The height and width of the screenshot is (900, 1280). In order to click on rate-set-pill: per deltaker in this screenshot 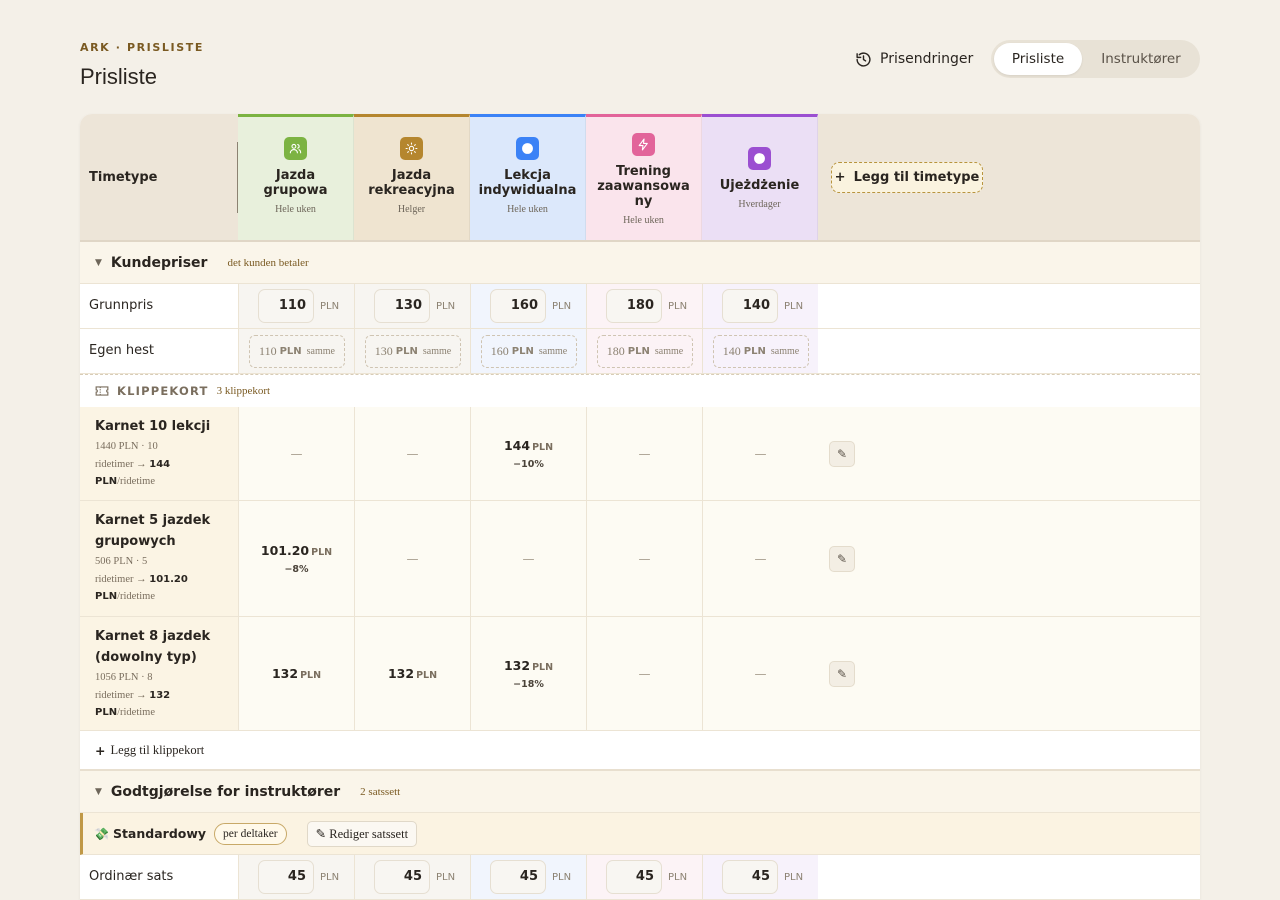, I will do `click(250, 833)`.